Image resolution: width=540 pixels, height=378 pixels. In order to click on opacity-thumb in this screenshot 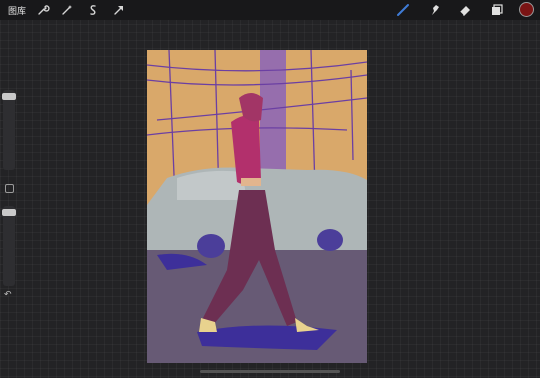, I will do `click(9, 212)`.